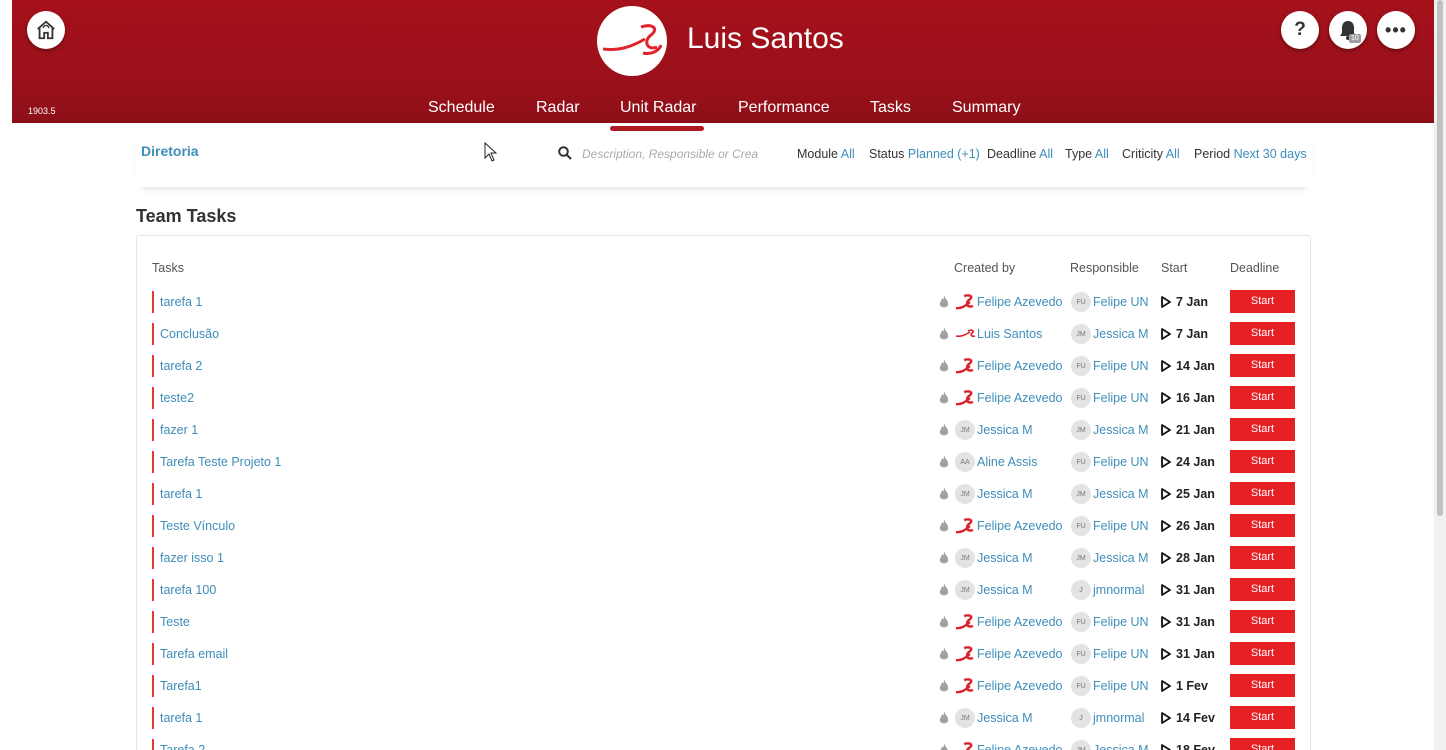 The width and height of the screenshot is (1446, 750). What do you see at coordinates (558, 108) in the screenshot?
I see `tab-radar: Radar` at bounding box center [558, 108].